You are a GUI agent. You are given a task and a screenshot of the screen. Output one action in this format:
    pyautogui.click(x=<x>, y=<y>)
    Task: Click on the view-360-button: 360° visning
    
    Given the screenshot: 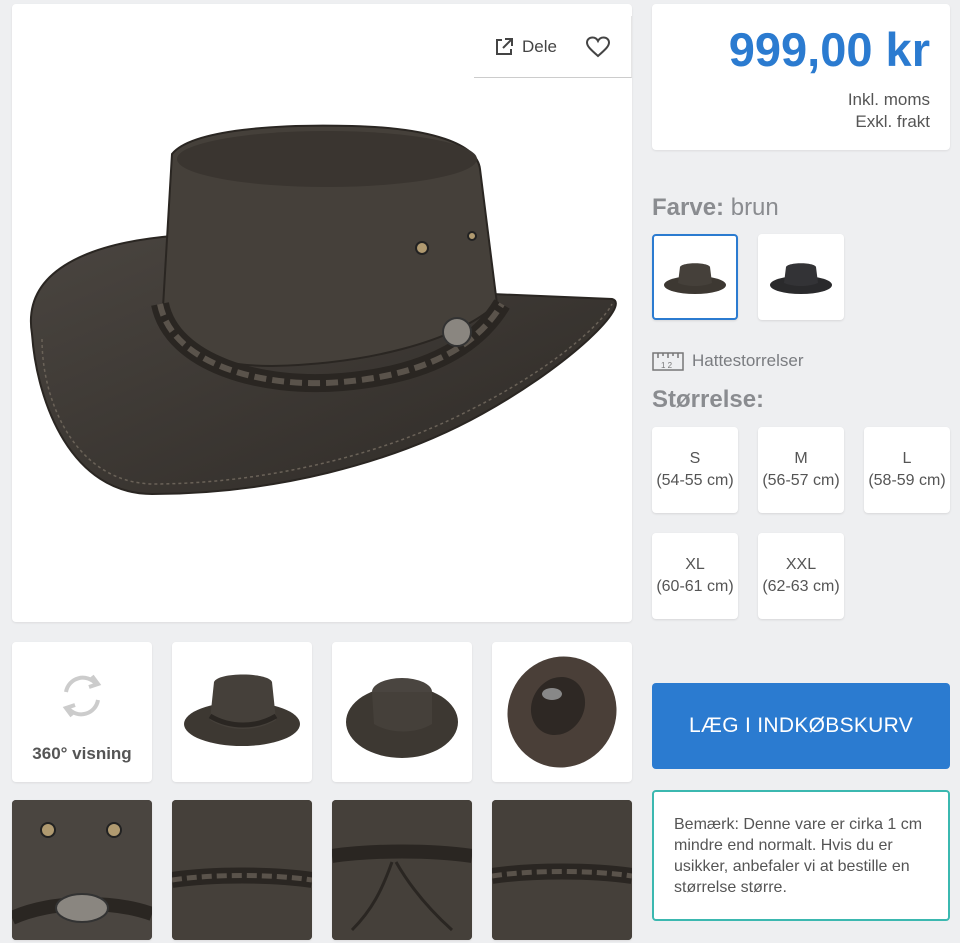 What is the action you would take?
    pyautogui.click(x=82, y=712)
    